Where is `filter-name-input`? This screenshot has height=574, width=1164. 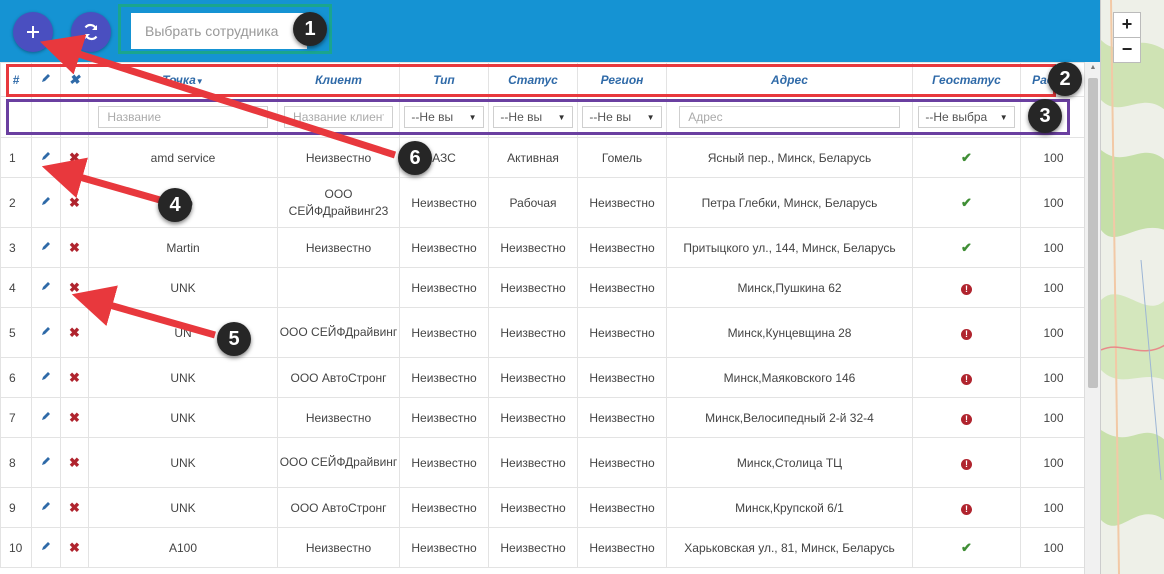 filter-name-input is located at coordinates (183, 117).